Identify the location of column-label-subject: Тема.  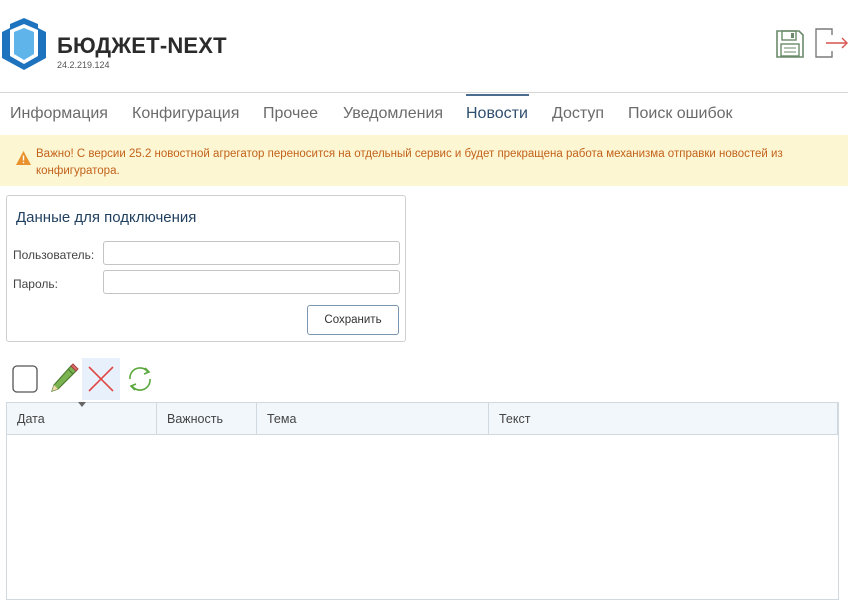
(282, 419).